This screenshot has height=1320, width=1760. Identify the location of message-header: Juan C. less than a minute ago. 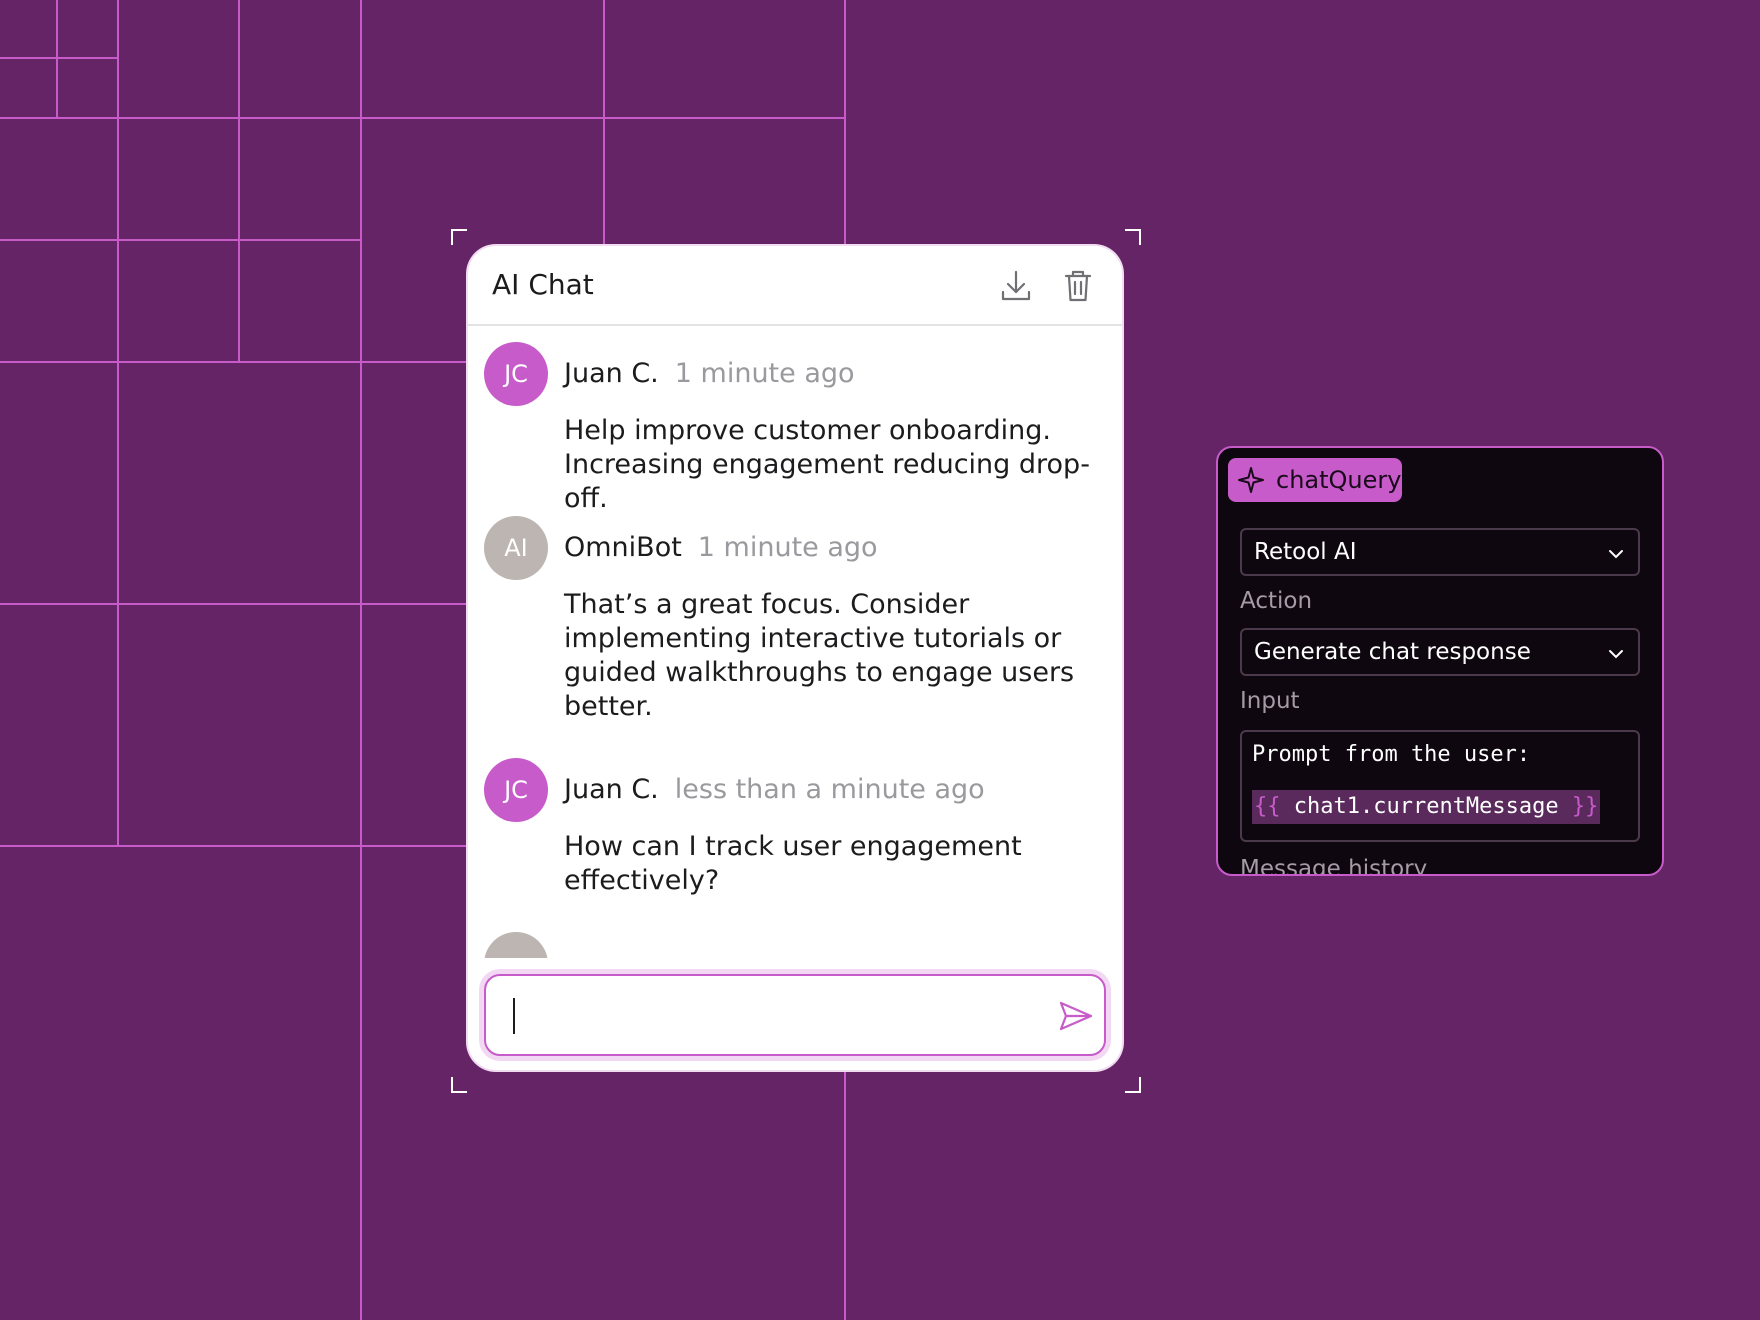
(774, 789).